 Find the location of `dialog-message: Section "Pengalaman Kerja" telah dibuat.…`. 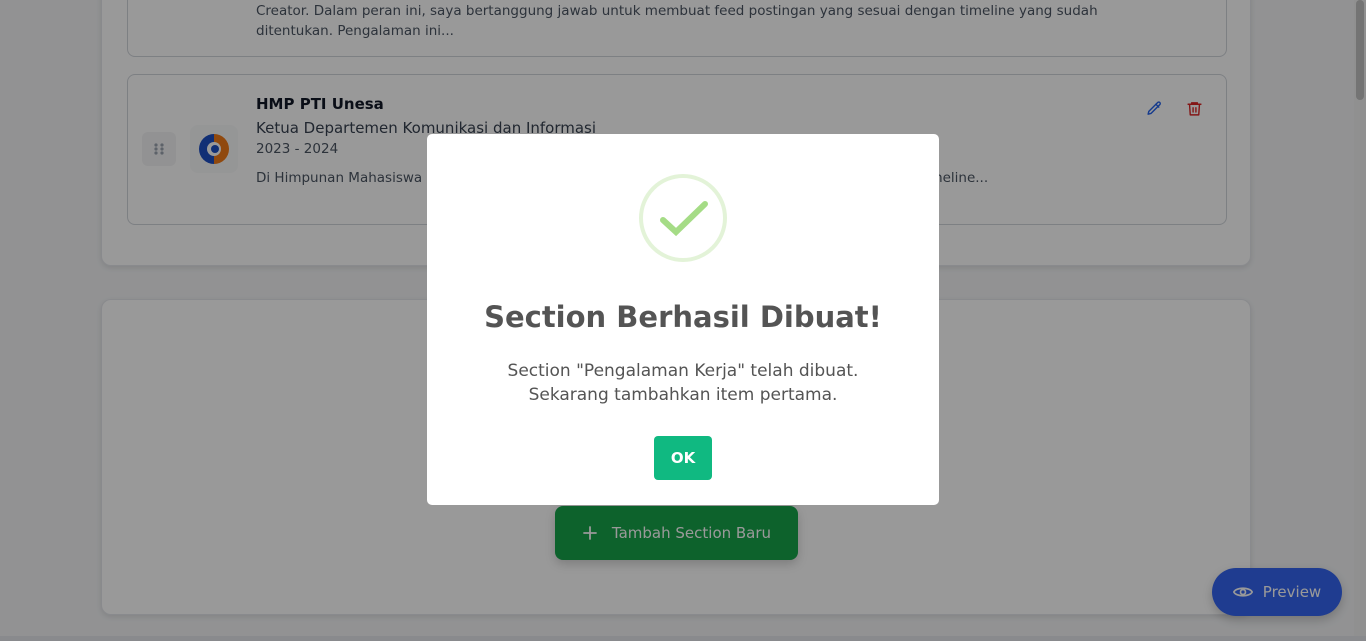

dialog-message: Section "Pengalaman Kerja" telah dibuat.… is located at coordinates (683, 383).